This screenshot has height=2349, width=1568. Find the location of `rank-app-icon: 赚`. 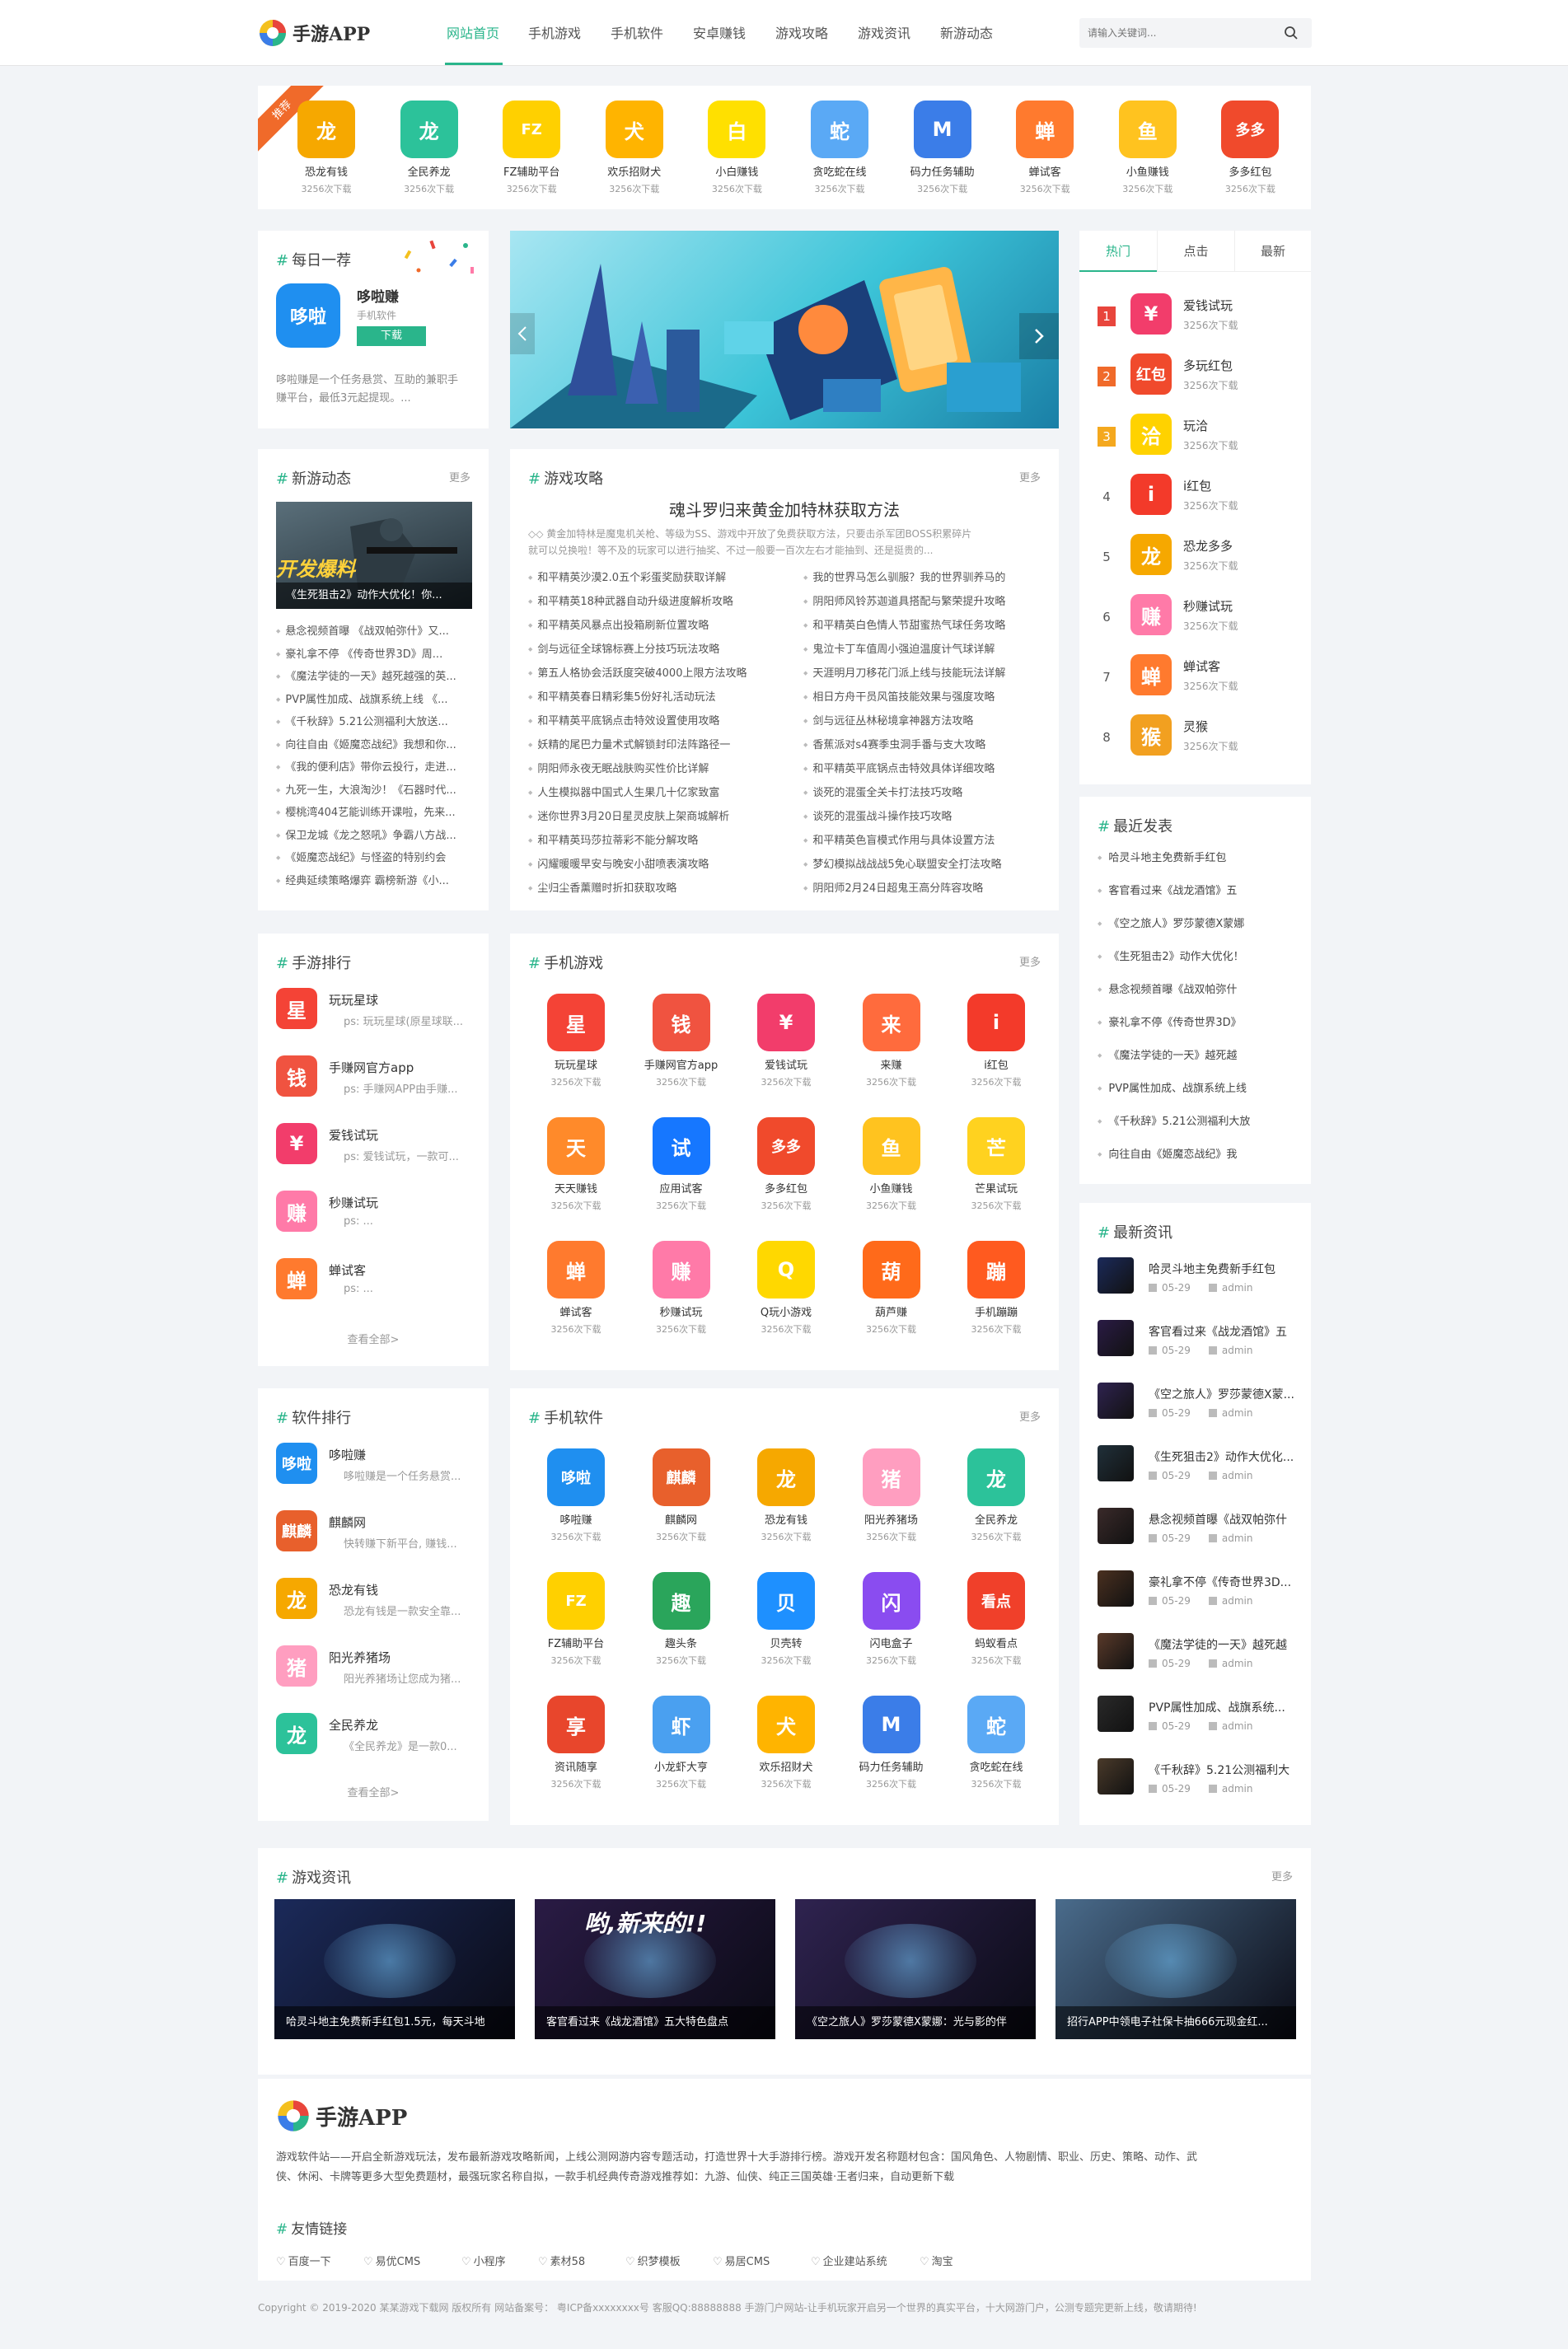

rank-app-icon: 赚 is located at coordinates (296, 1212).